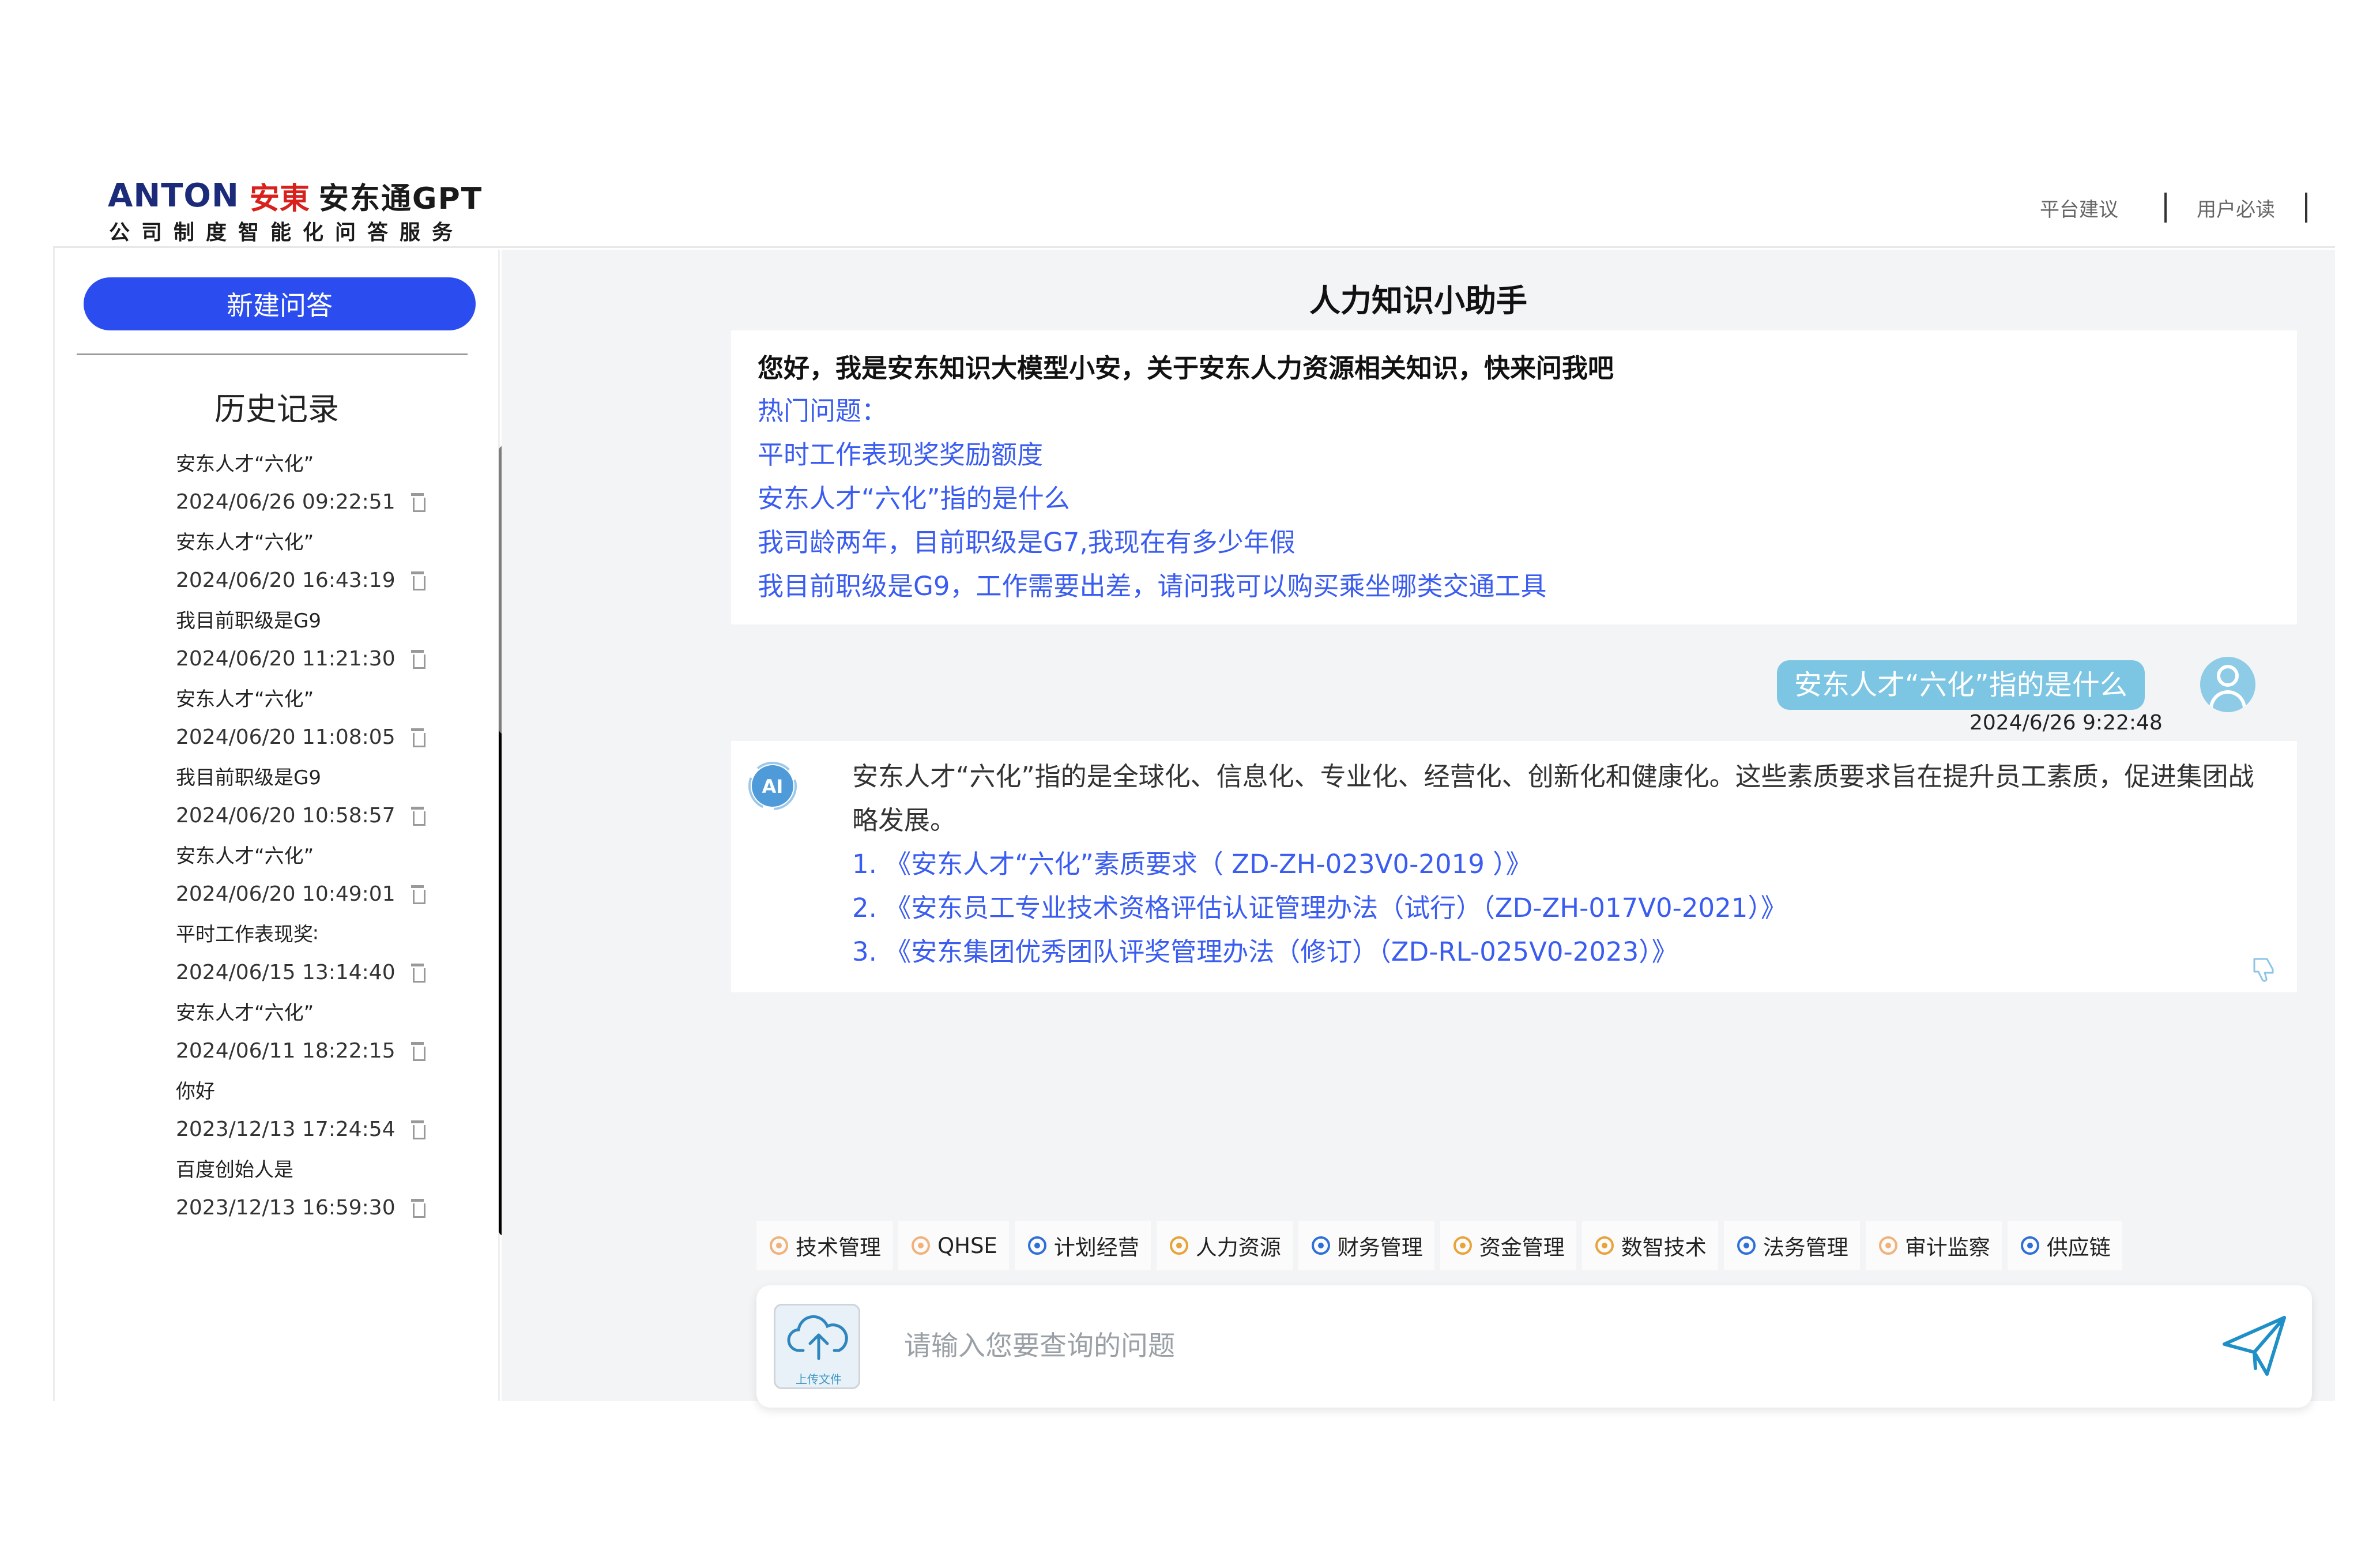 The width and height of the screenshot is (2380, 1550). I want to click on category-label: 数智技术, so click(1664, 1247).